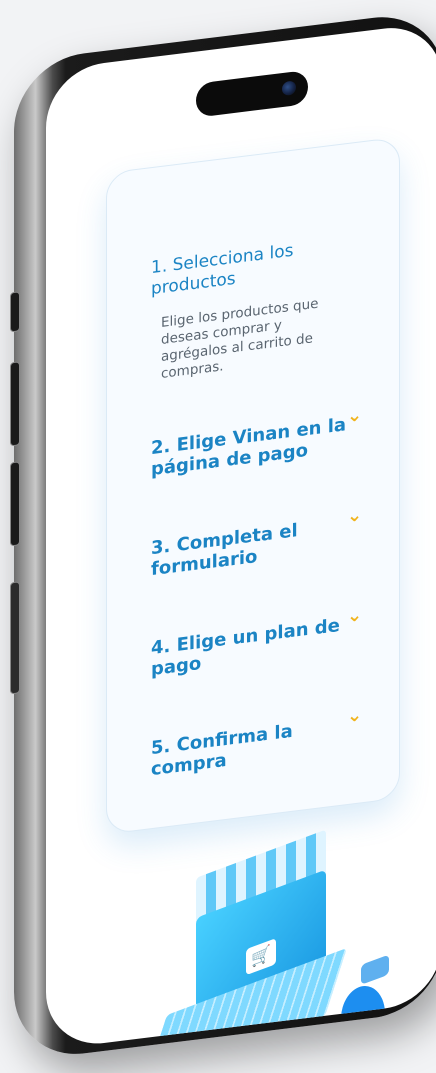 This screenshot has height=1073, width=436. What do you see at coordinates (249, 447) in the screenshot?
I see `step-title: 2. Elige Vinan en la página de pago` at bounding box center [249, 447].